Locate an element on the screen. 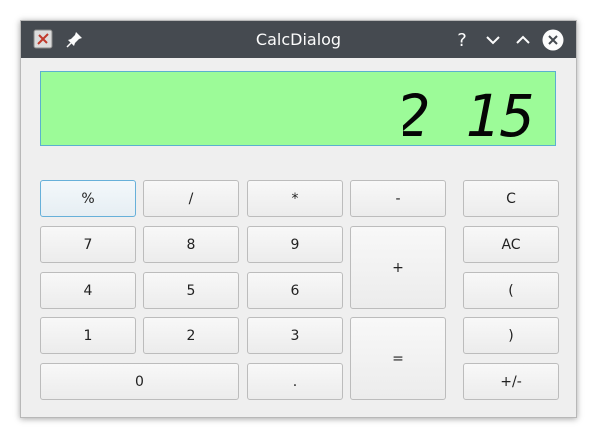 The width and height of the screenshot is (597, 439). help-icon: ? is located at coordinates (462, 40).